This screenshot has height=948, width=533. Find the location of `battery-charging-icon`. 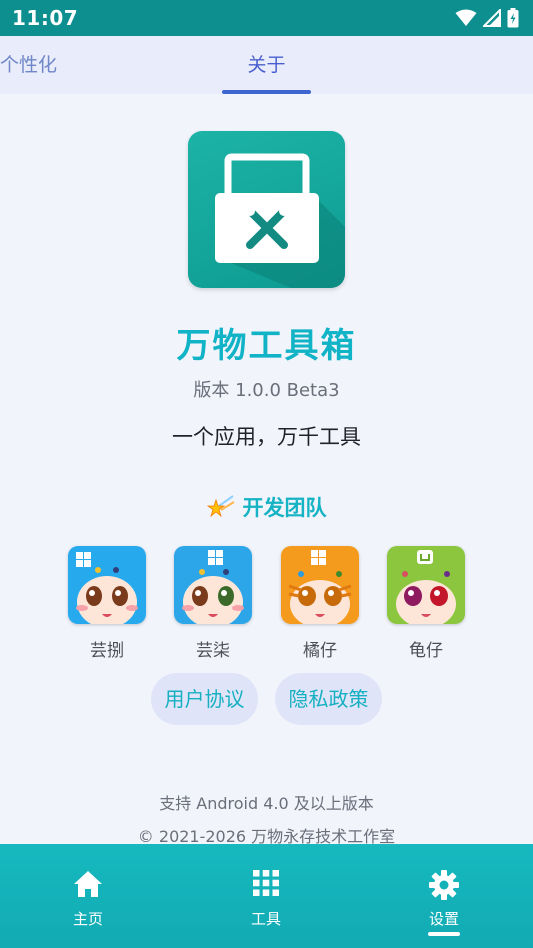

battery-charging-icon is located at coordinates (513, 18).